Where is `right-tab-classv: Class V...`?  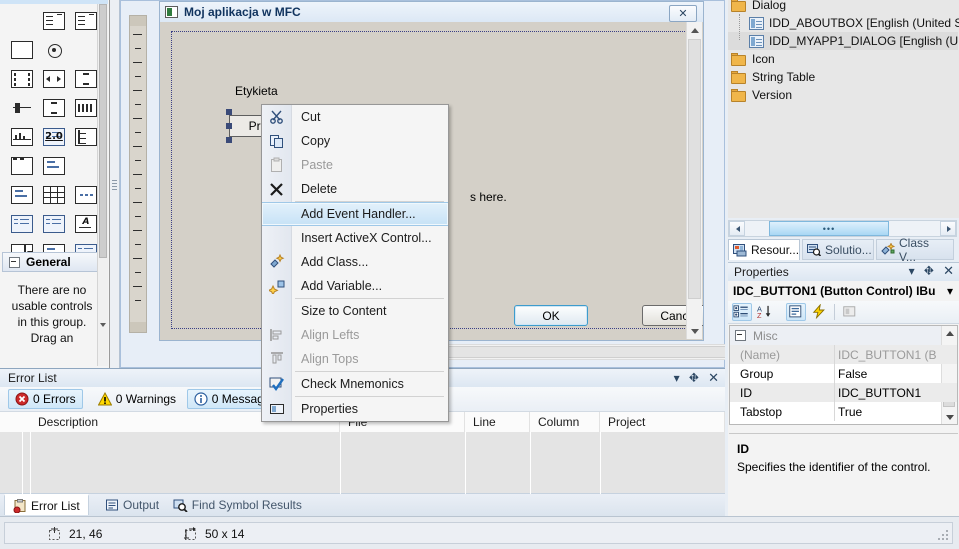
right-tab-classv: Class V... is located at coordinates (915, 250).